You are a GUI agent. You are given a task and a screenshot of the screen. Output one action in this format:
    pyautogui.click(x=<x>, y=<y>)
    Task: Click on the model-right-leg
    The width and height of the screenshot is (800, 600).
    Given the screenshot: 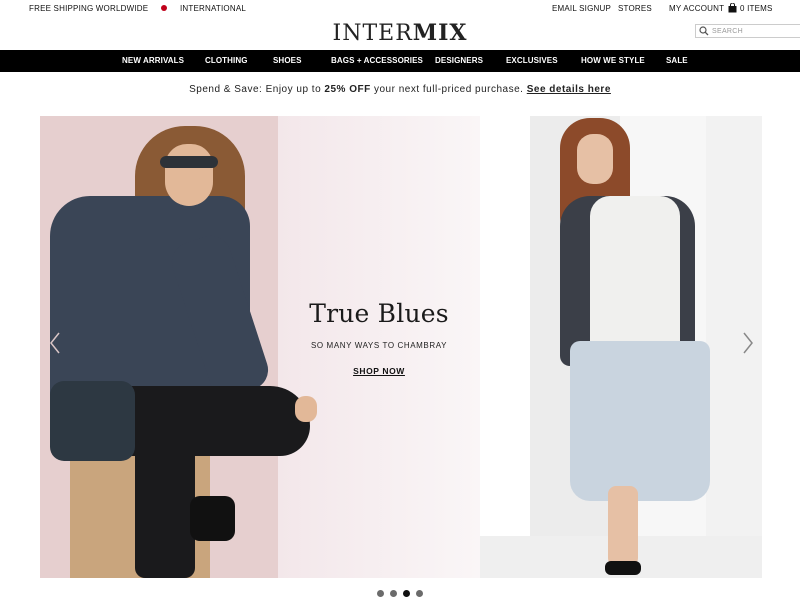 What is the action you would take?
    pyautogui.click(x=623, y=526)
    